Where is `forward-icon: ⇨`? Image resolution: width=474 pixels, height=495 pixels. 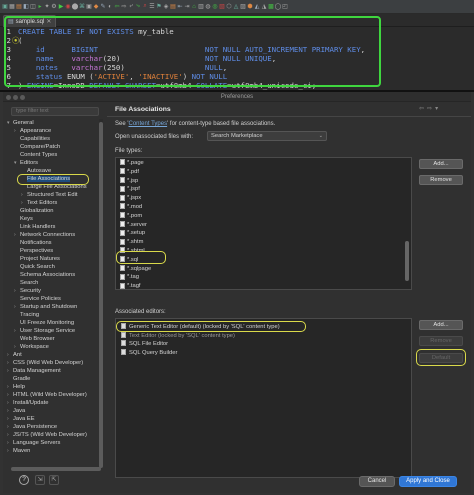
forward-icon: ⇨ is located at coordinates (429, 108).